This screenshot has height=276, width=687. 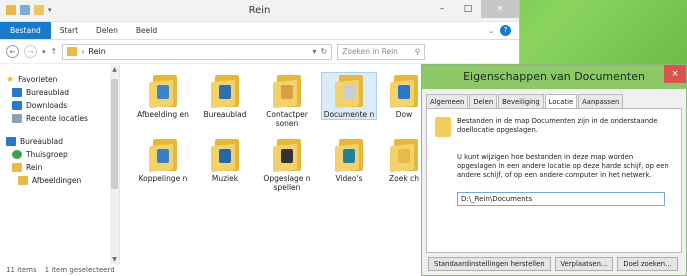 What do you see at coordinates (62, 105) in the screenshot?
I see `nav-item-downloads: Downloads` at bounding box center [62, 105].